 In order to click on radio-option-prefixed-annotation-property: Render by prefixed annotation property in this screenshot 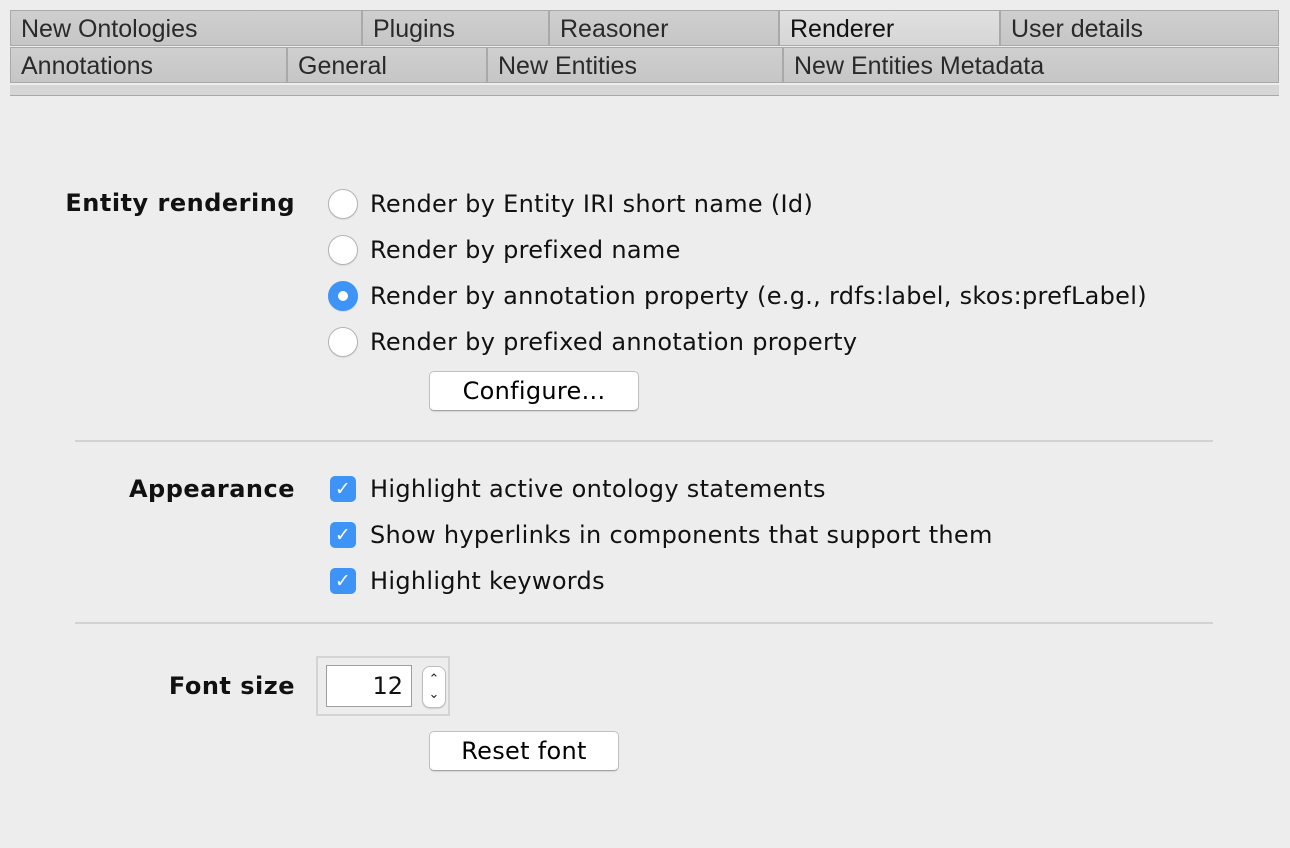, I will do `click(592, 342)`.